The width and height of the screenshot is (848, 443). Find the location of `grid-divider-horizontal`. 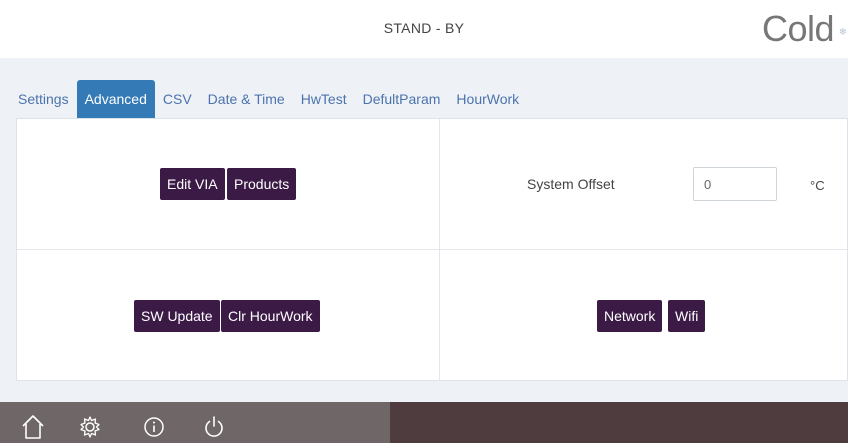

grid-divider-horizontal is located at coordinates (432, 249).